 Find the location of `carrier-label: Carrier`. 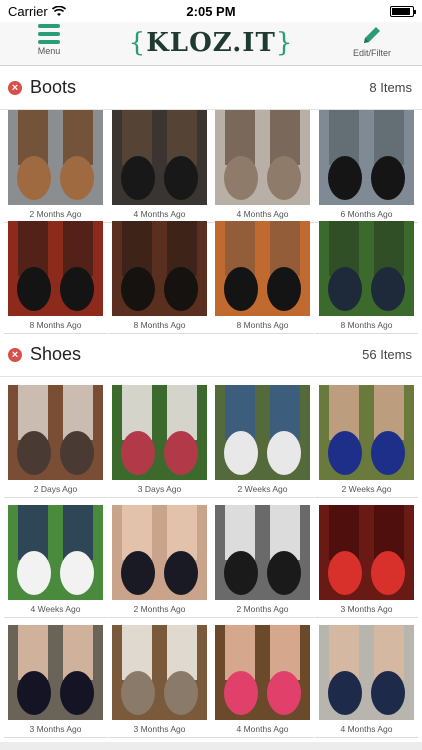

carrier-label: Carrier is located at coordinates (28, 11).